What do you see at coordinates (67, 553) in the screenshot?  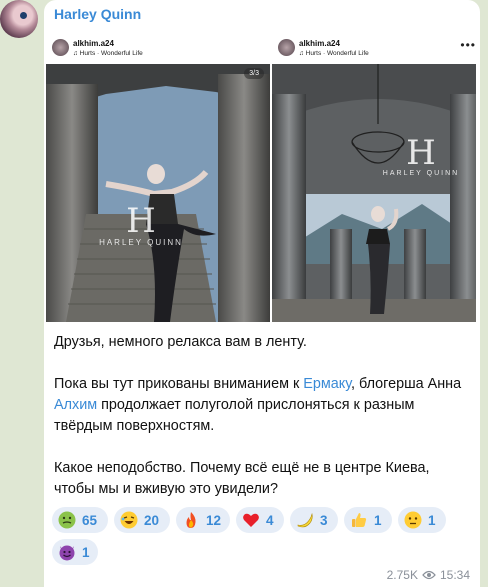 I see `smiling-imp-icon` at bounding box center [67, 553].